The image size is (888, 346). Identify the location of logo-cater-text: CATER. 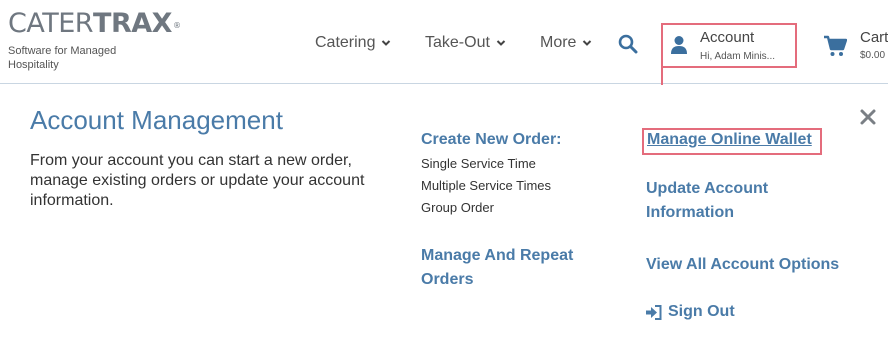
(51, 23).